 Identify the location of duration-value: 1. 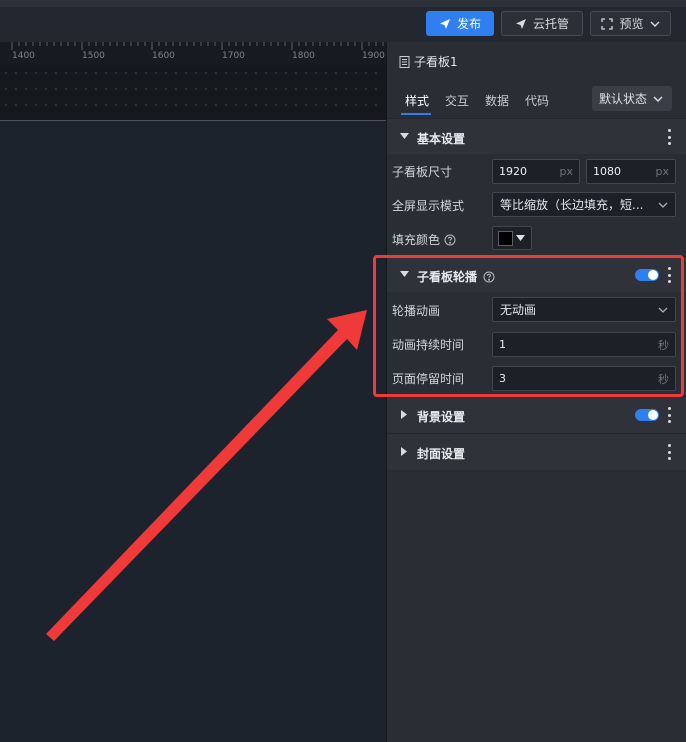
(502, 344).